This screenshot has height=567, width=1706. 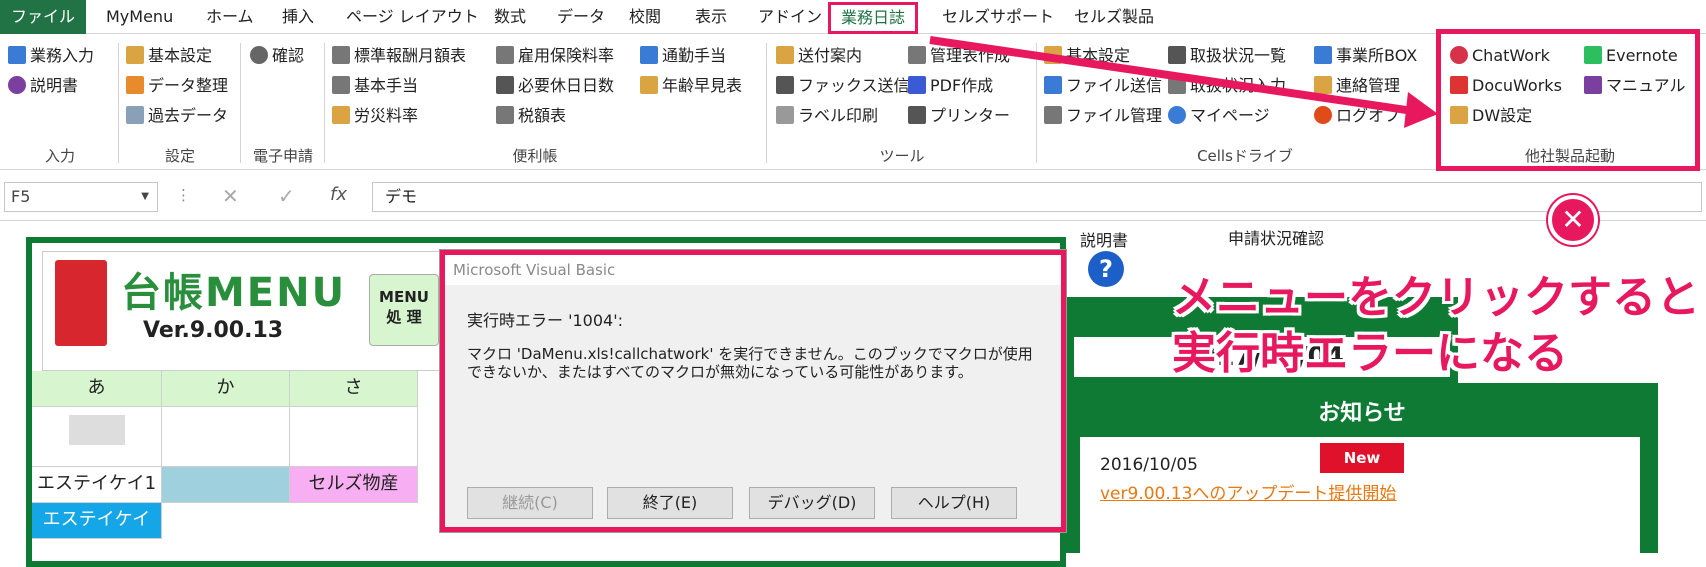 I want to click on header-sa: さ, so click(x=354, y=389).